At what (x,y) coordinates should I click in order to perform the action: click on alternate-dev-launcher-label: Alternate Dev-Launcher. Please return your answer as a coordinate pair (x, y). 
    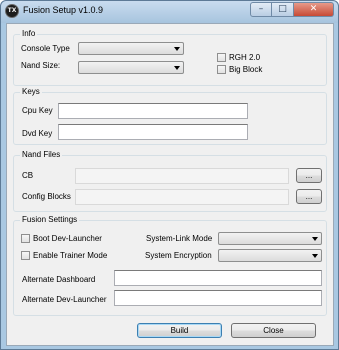
    Looking at the image, I should click on (64, 299).